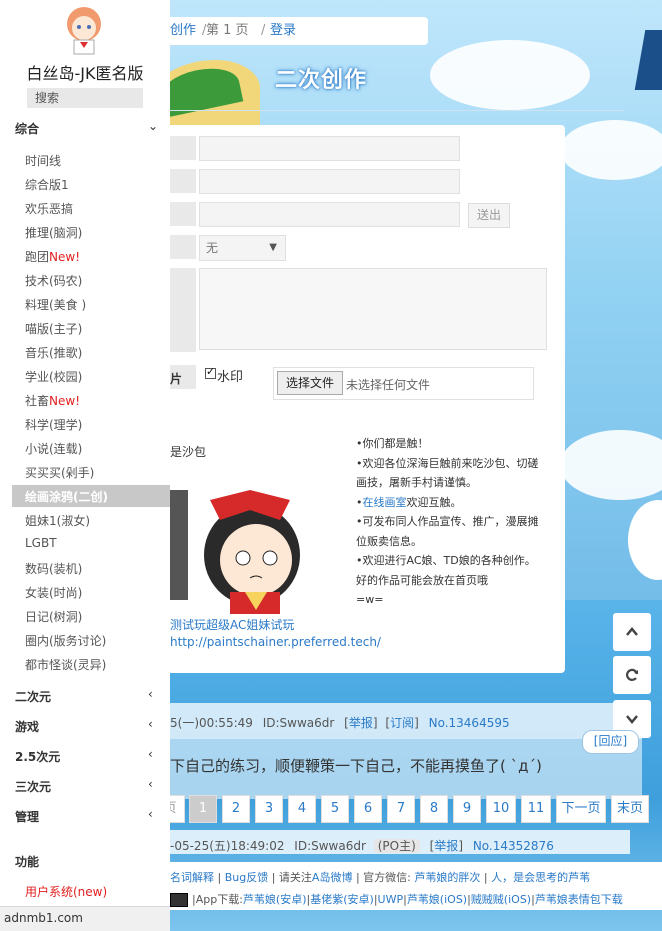 The image size is (662, 931). What do you see at coordinates (447, 877) in the screenshot?
I see `wechat-link-1: 芦苇娘的胖次` at bounding box center [447, 877].